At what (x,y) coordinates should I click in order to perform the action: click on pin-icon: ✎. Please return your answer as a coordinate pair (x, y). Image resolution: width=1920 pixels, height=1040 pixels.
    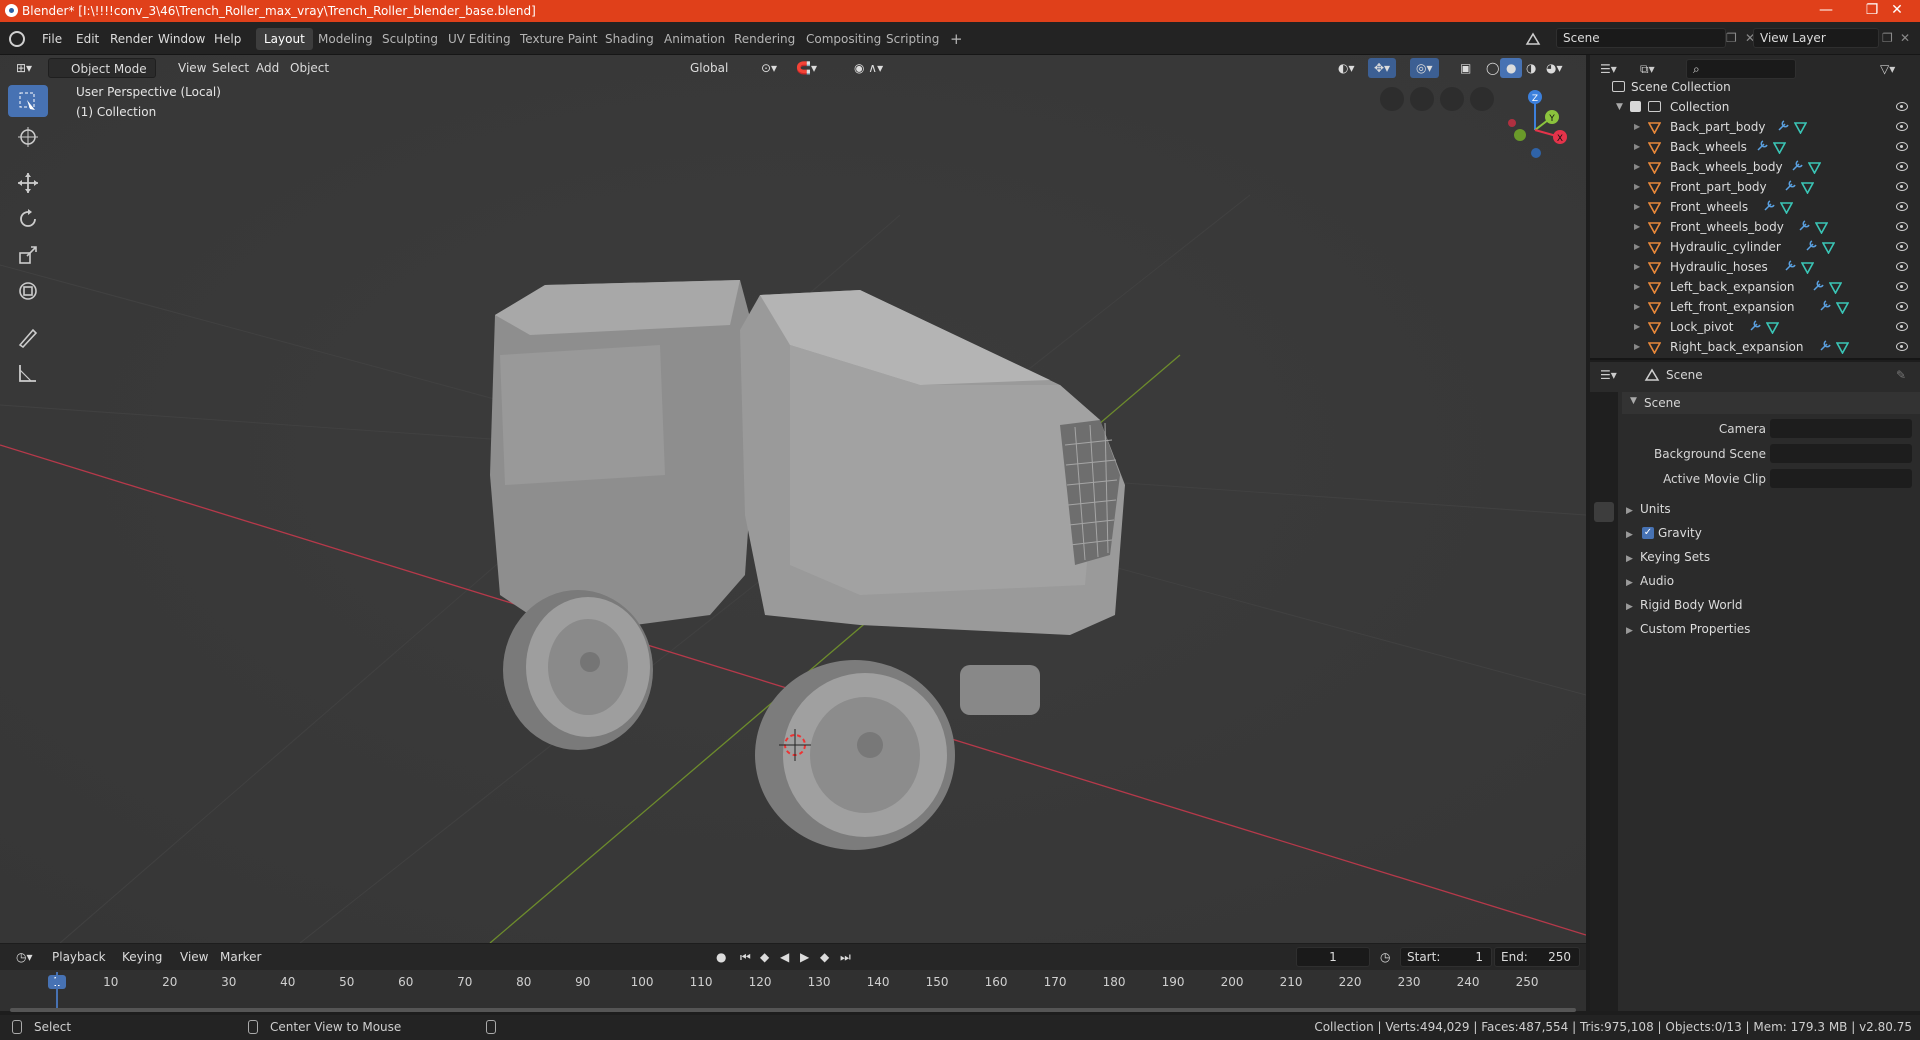
    Looking at the image, I should click on (1901, 375).